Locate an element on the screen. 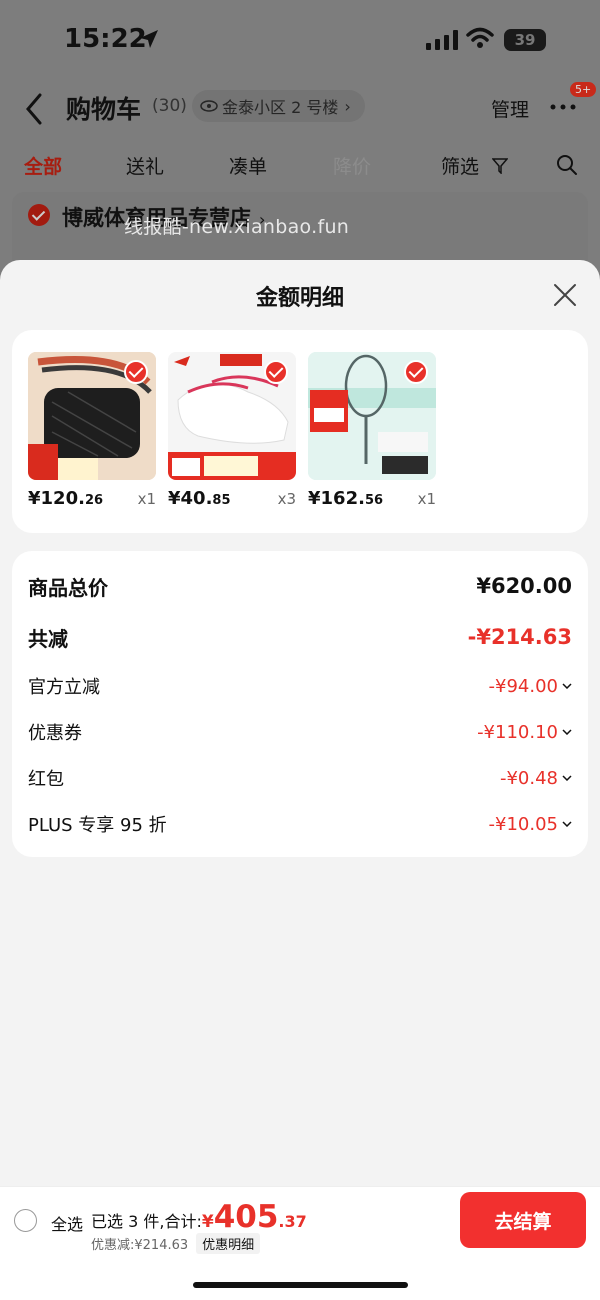 This screenshot has width=600, height=1300. select-all-label: 全选 is located at coordinates (67, 1223).